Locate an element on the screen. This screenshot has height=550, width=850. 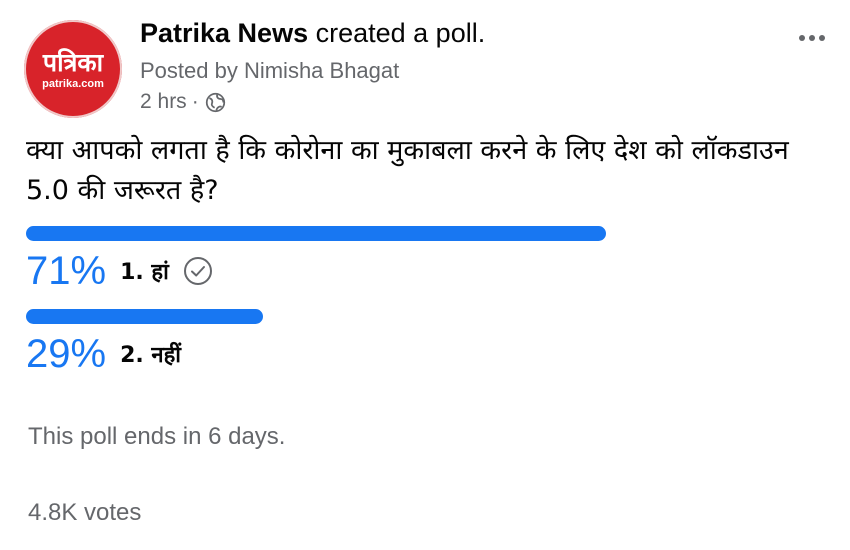
post-title-line: Patrika News created a poll. is located at coordinates (312, 33).